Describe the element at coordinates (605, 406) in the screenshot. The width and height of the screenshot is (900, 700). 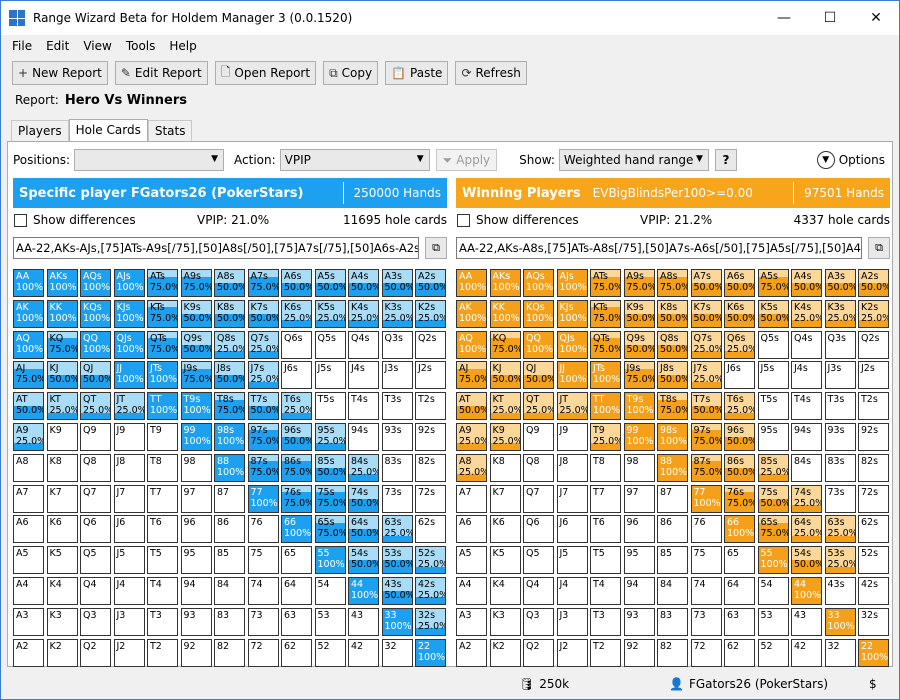
I see `hand-cell: TT 100%` at that location.